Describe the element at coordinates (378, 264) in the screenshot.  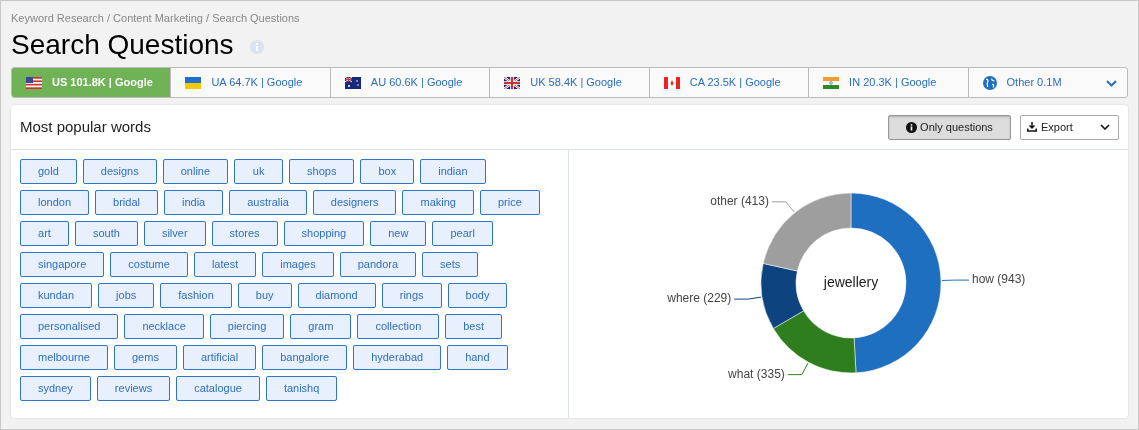
I see `word-tag: pandora` at that location.